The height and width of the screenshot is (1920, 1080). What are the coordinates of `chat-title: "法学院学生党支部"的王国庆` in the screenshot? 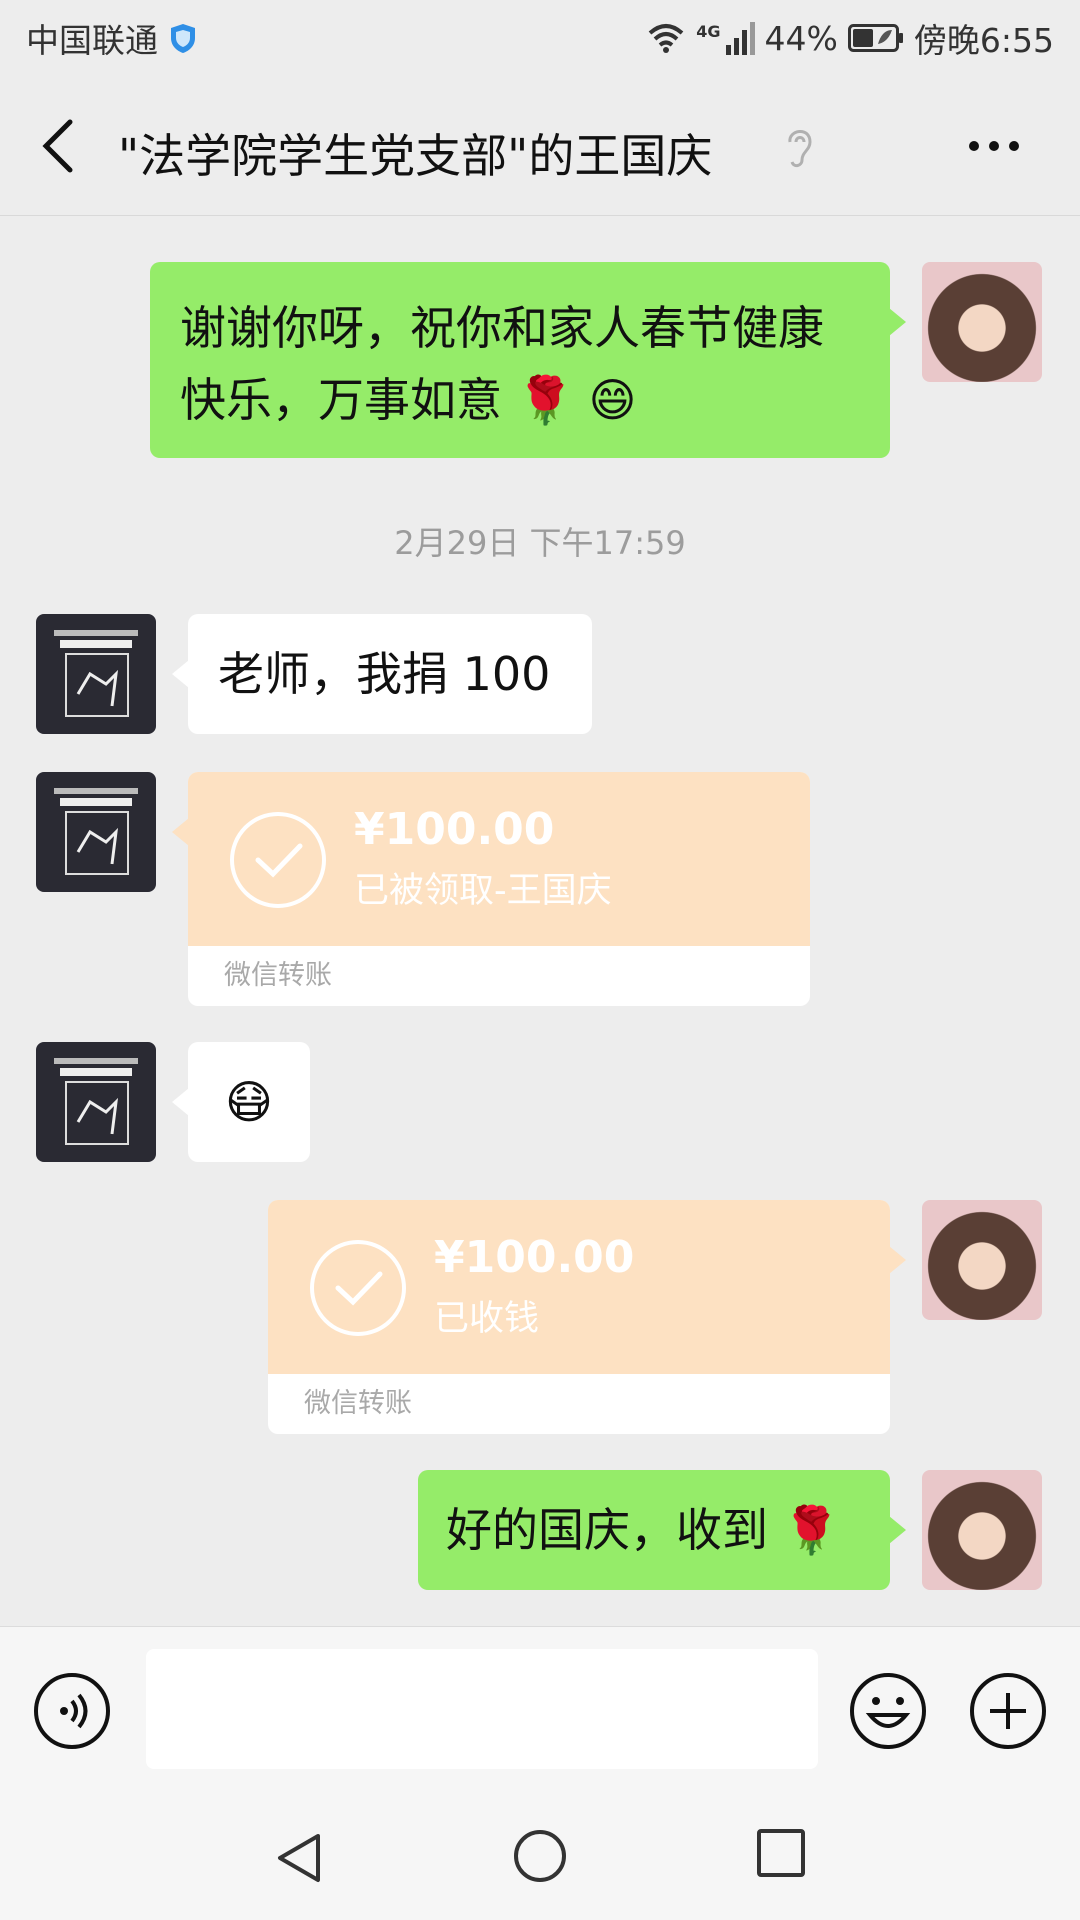 It's located at (415, 156).